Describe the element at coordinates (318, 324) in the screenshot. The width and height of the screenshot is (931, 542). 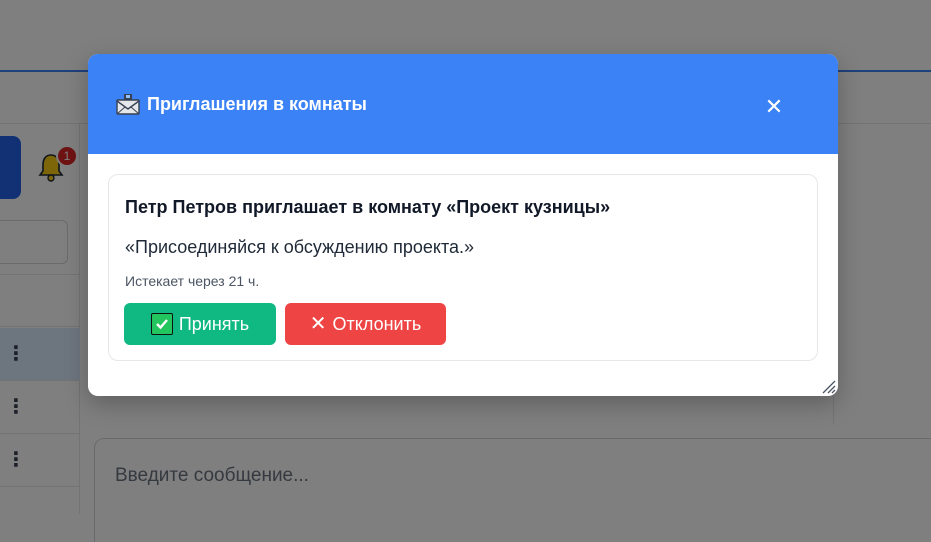
I see `cross-icon: ✕` at that location.